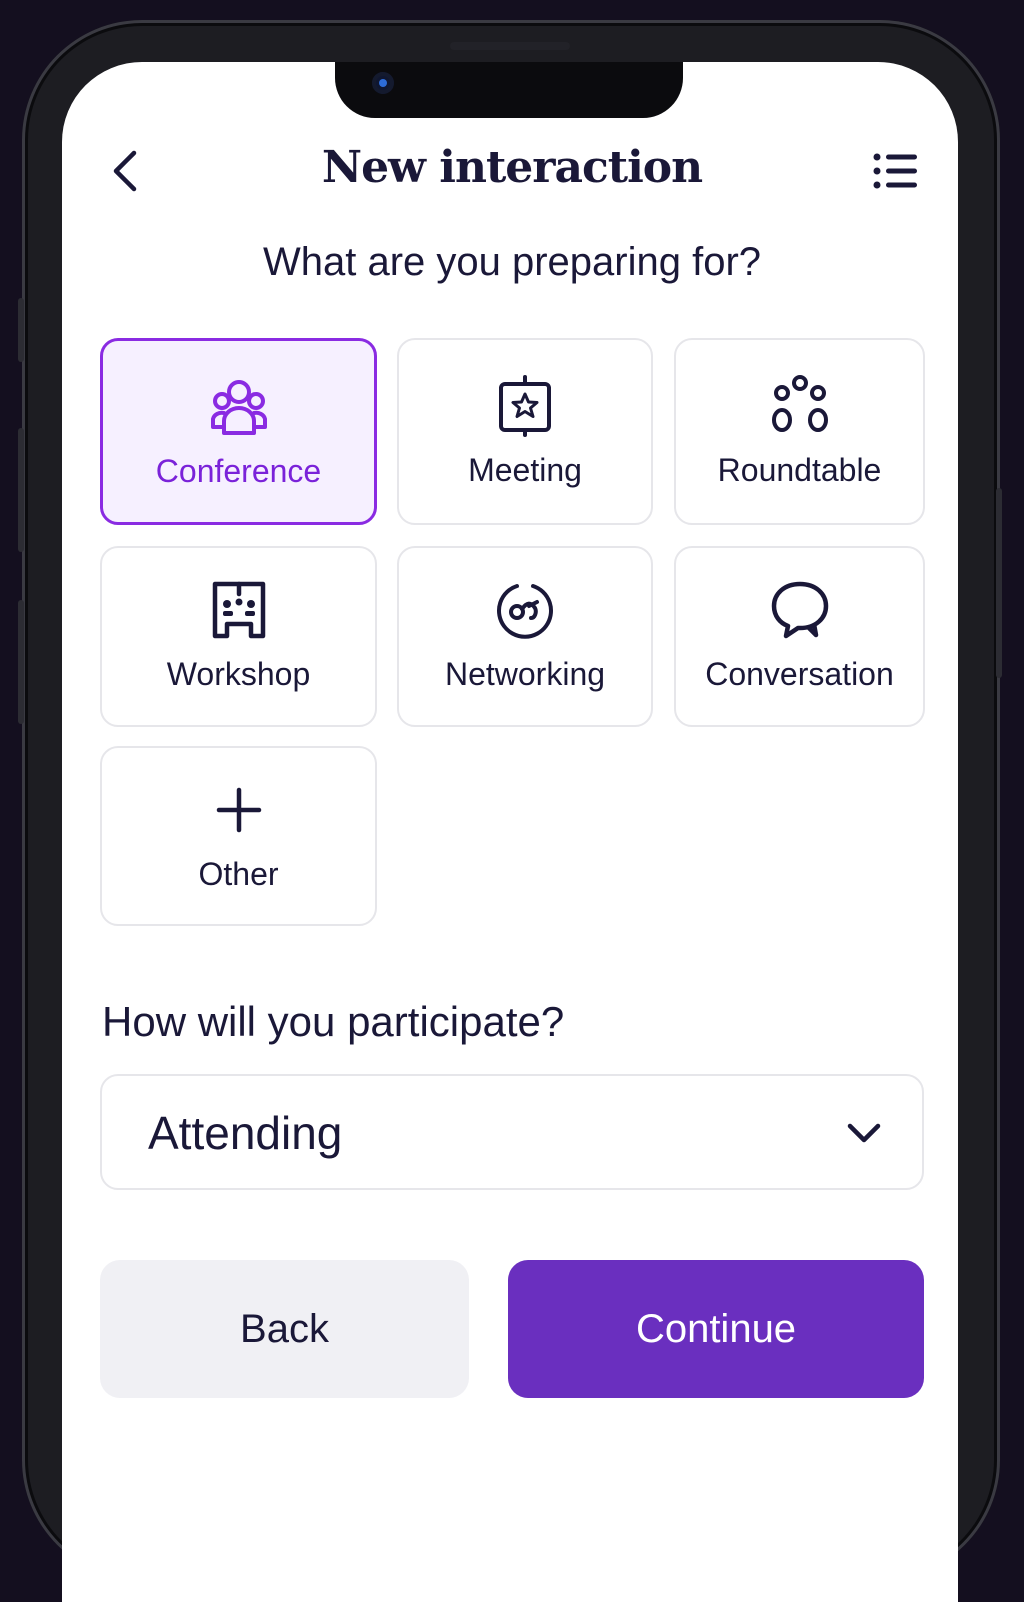 This screenshot has height=1602, width=1024. What do you see at coordinates (799, 674) in the screenshot?
I see `option-label: Conversation` at bounding box center [799, 674].